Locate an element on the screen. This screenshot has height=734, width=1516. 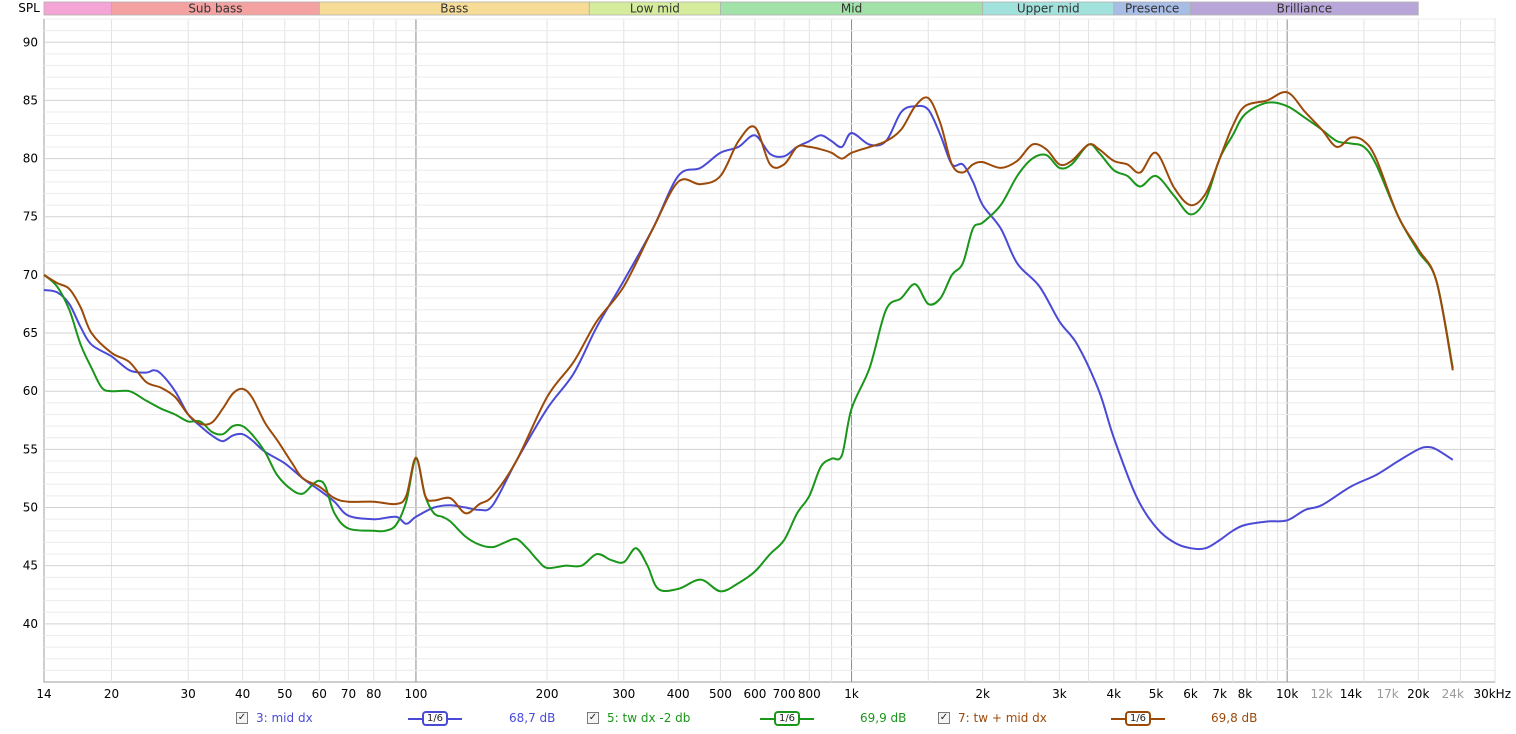
series-2-checkbox: ✓ is located at coordinates (593, 718).